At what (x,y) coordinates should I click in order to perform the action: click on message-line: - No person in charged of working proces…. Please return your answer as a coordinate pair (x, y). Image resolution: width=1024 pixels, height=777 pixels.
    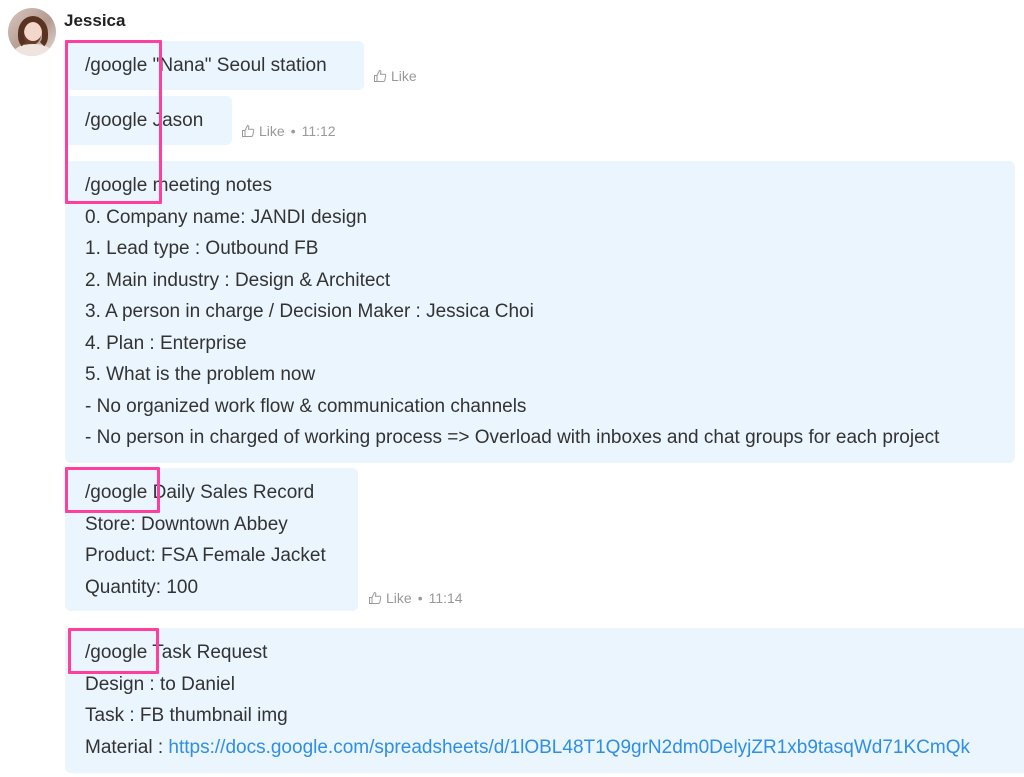
    Looking at the image, I should click on (512, 437).